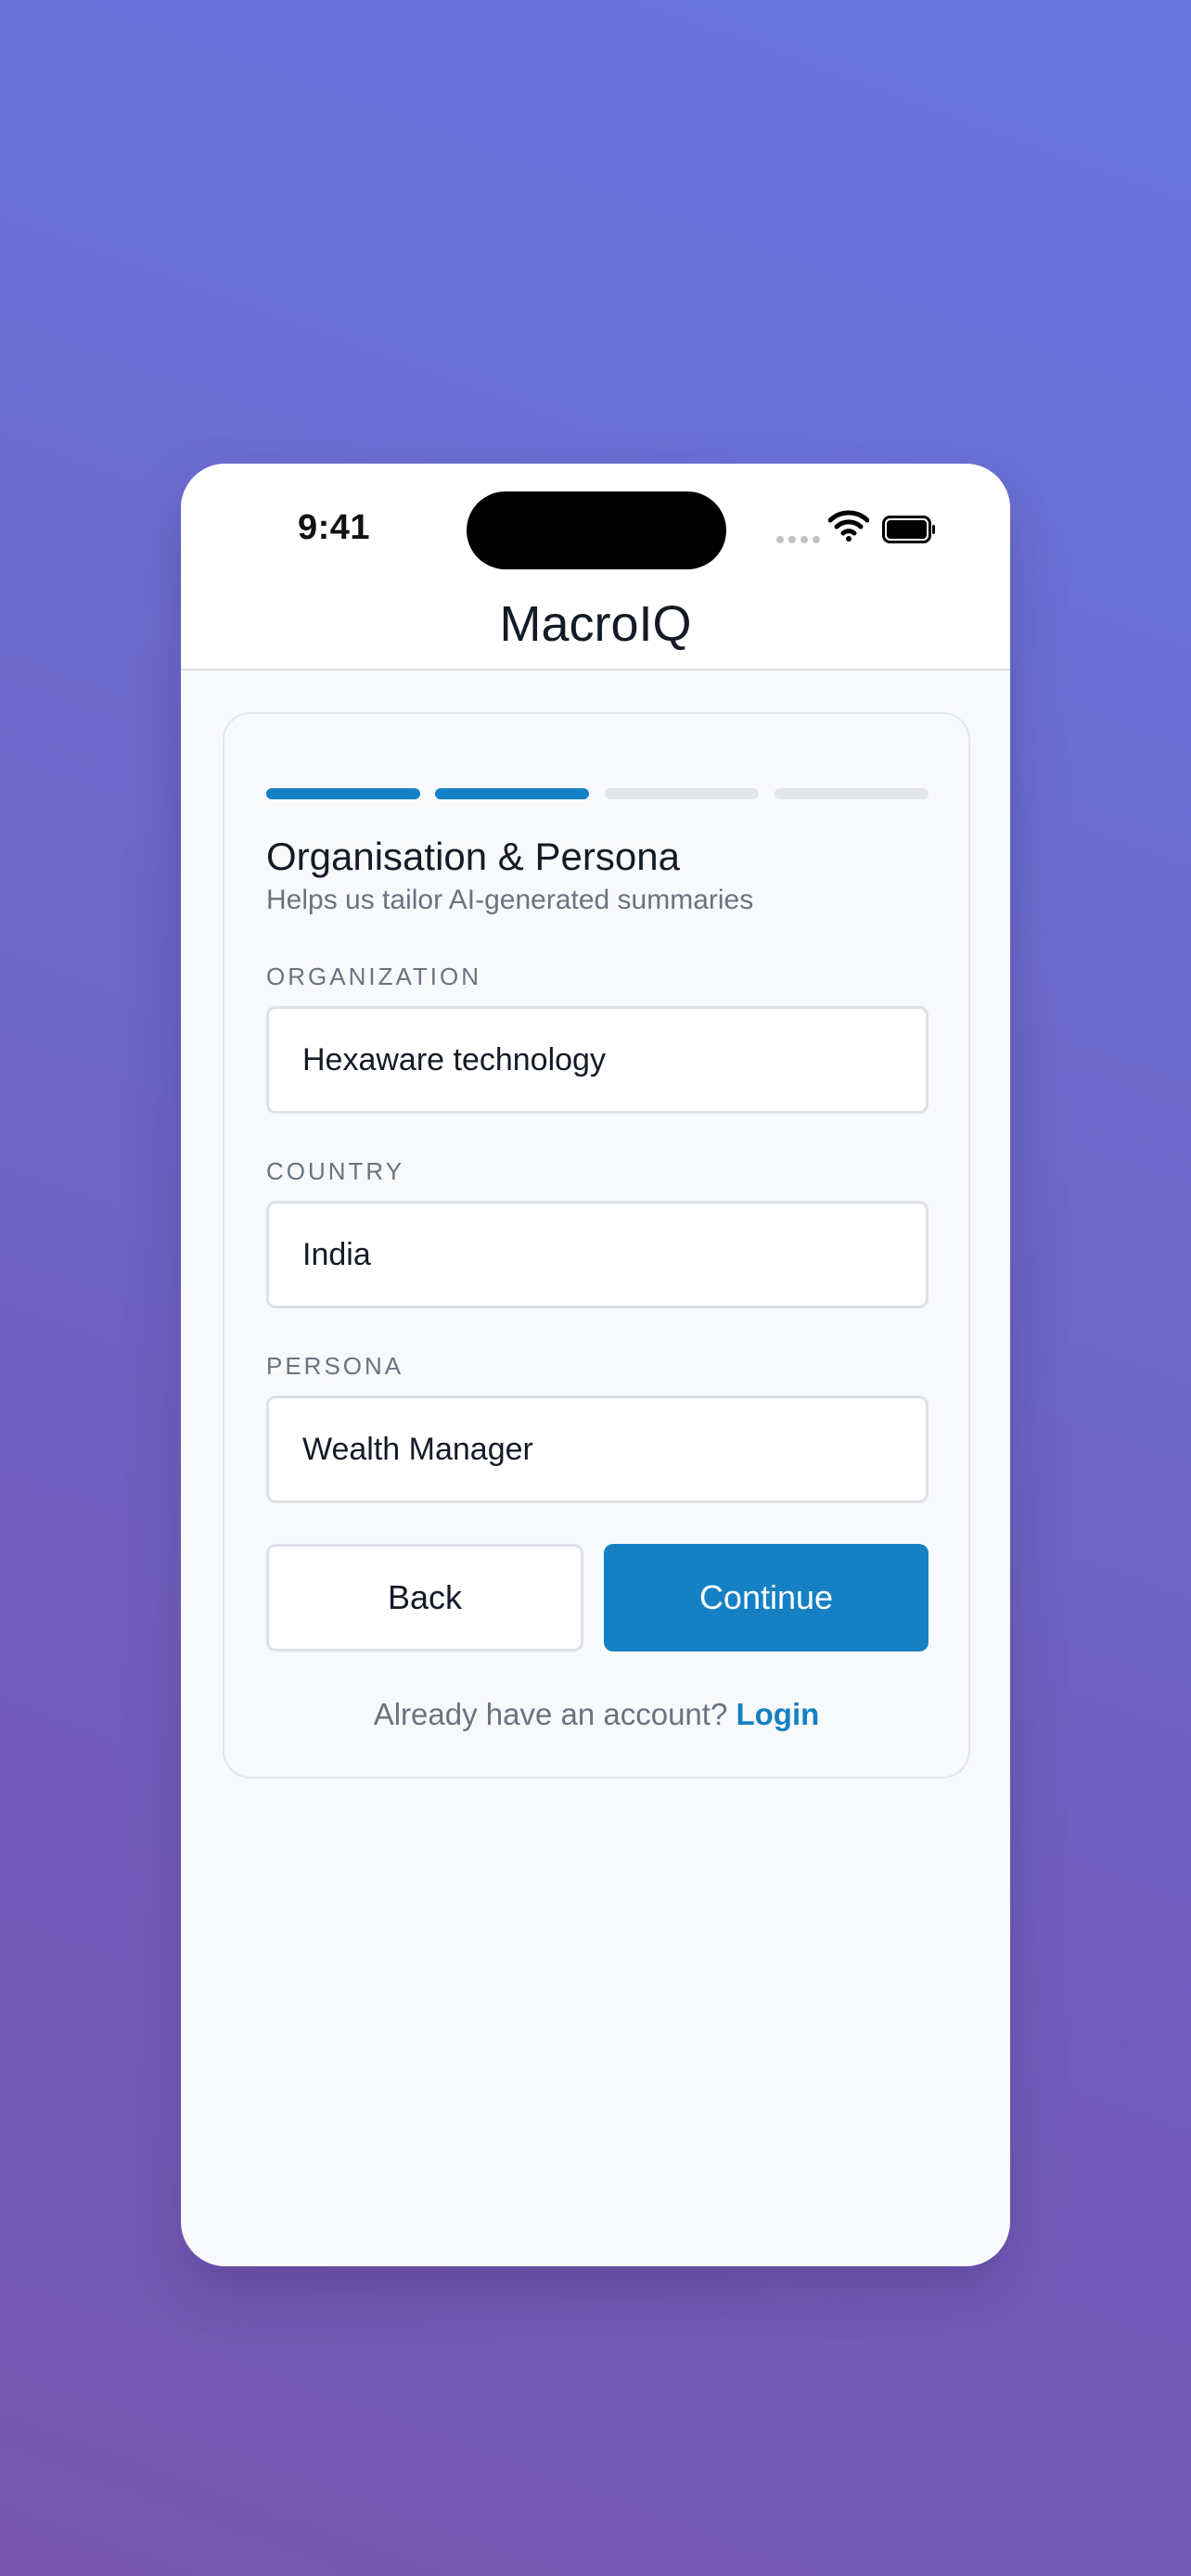 The width and height of the screenshot is (1191, 2576). I want to click on battery-icon, so click(908, 529).